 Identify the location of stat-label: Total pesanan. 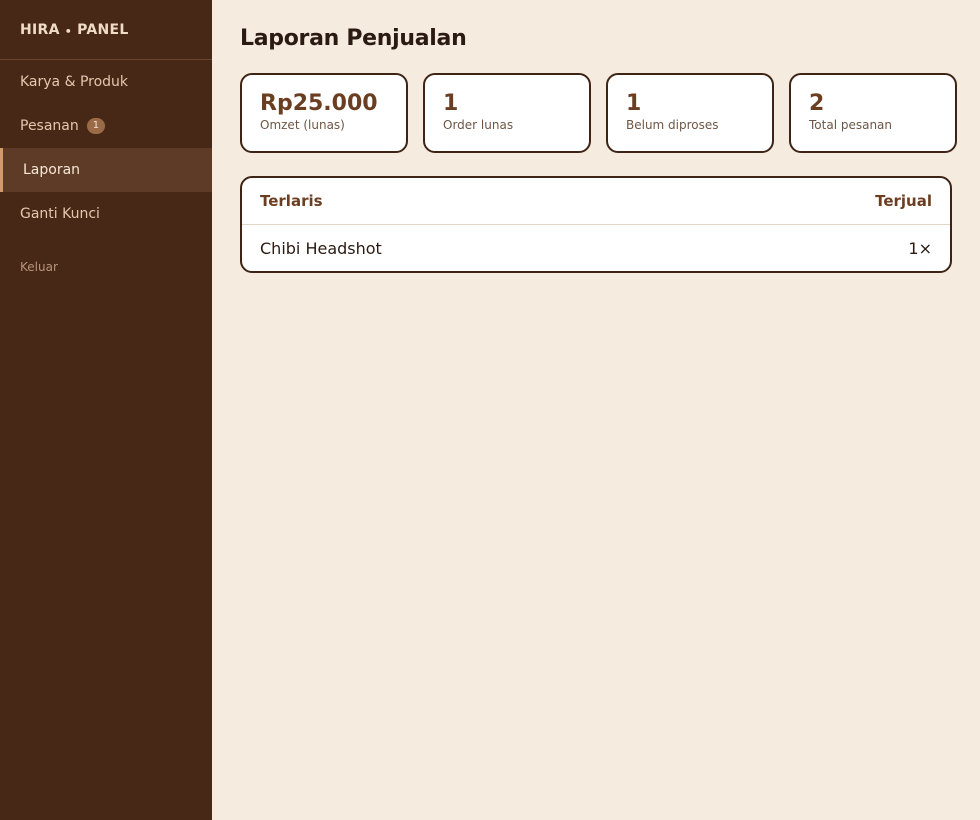
(851, 125).